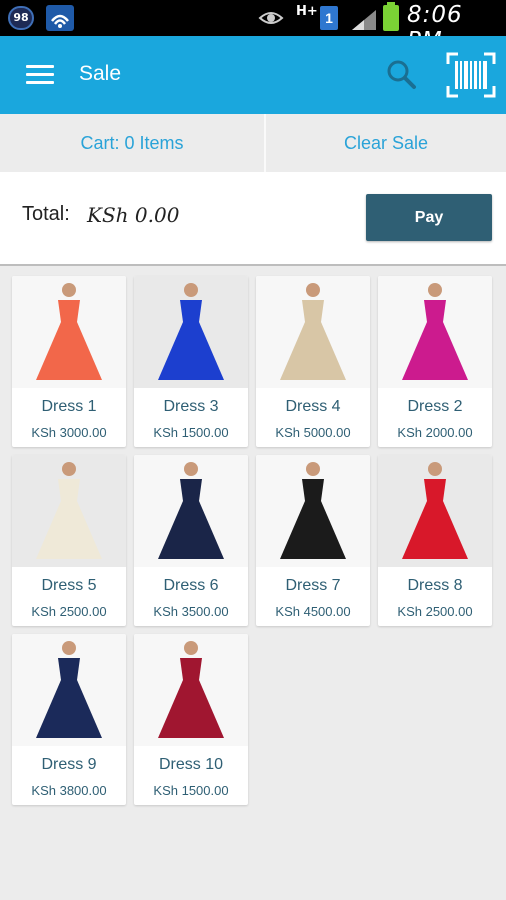 This screenshot has width=506, height=900. I want to click on network-type-label: H+, so click(307, 11).